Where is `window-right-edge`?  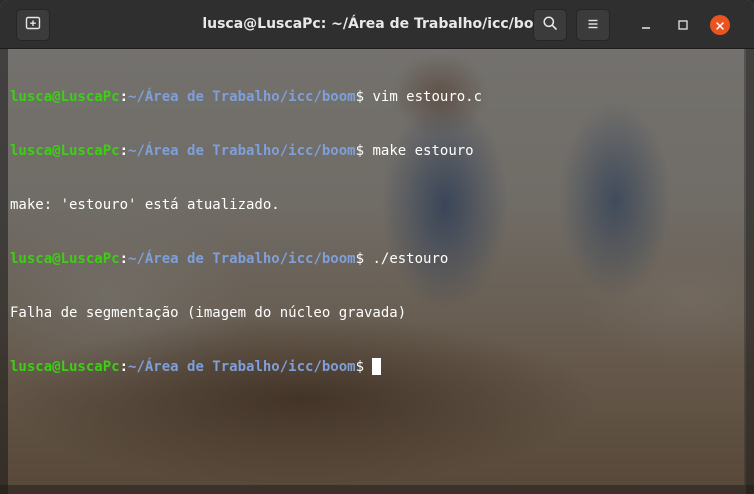
window-right-edge is located at coordinates (750, 271).